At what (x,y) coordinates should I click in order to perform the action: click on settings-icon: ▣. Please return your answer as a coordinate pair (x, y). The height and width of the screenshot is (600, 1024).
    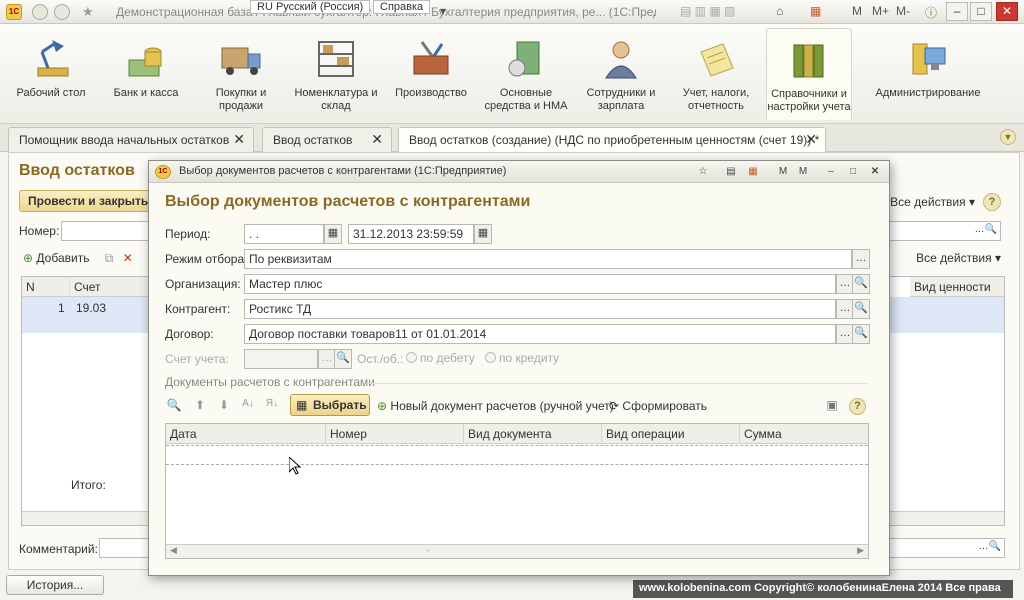
    Looking at the image, I should click on (832, 406).